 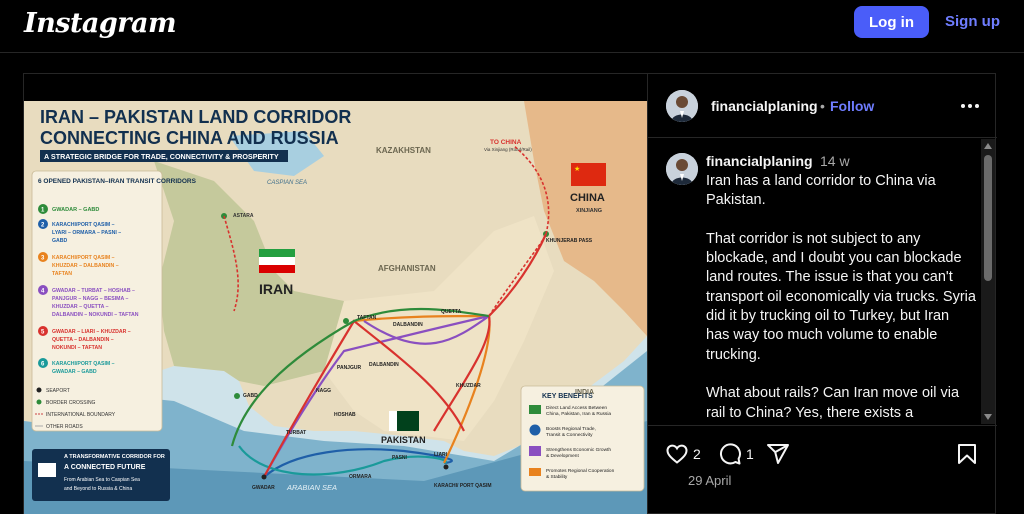 I want to click on svg-text: QUETTA – DALBANDIN –, so click(x=83, y=340).